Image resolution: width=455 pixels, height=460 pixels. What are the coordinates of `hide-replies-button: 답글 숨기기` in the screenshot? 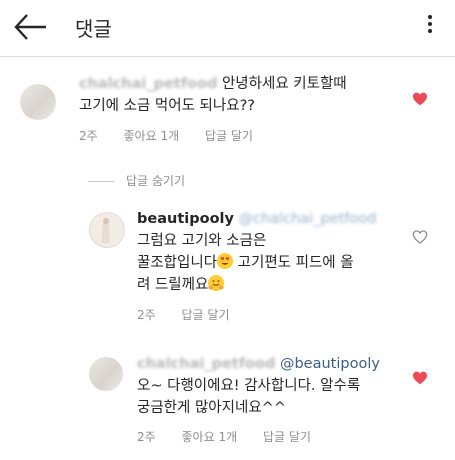 It's located at (136, 180).